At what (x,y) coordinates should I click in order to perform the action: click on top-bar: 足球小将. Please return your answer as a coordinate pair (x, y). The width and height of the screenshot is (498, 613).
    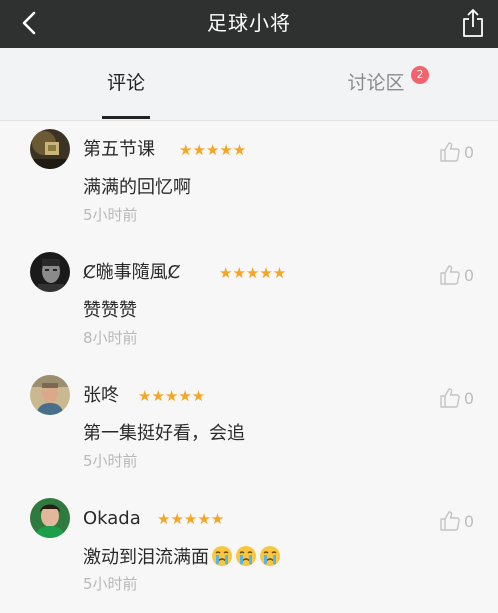
    Looking at the image, I should click on (249, 24).